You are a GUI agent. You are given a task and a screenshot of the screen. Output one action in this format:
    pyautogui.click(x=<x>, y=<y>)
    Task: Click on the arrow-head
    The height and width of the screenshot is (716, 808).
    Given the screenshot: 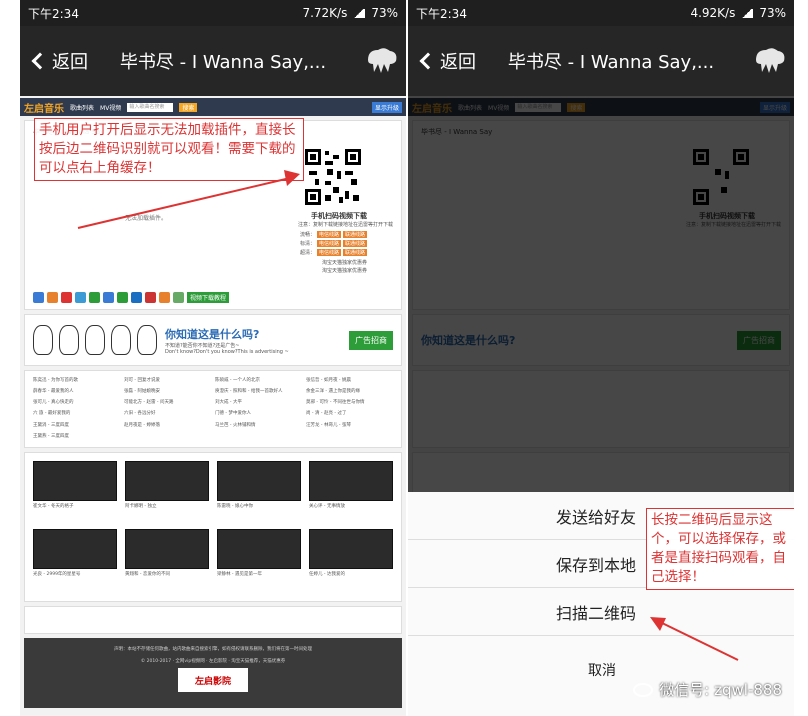 What is the action you would take?
    pyautogui.click(x=292, y=178)
    